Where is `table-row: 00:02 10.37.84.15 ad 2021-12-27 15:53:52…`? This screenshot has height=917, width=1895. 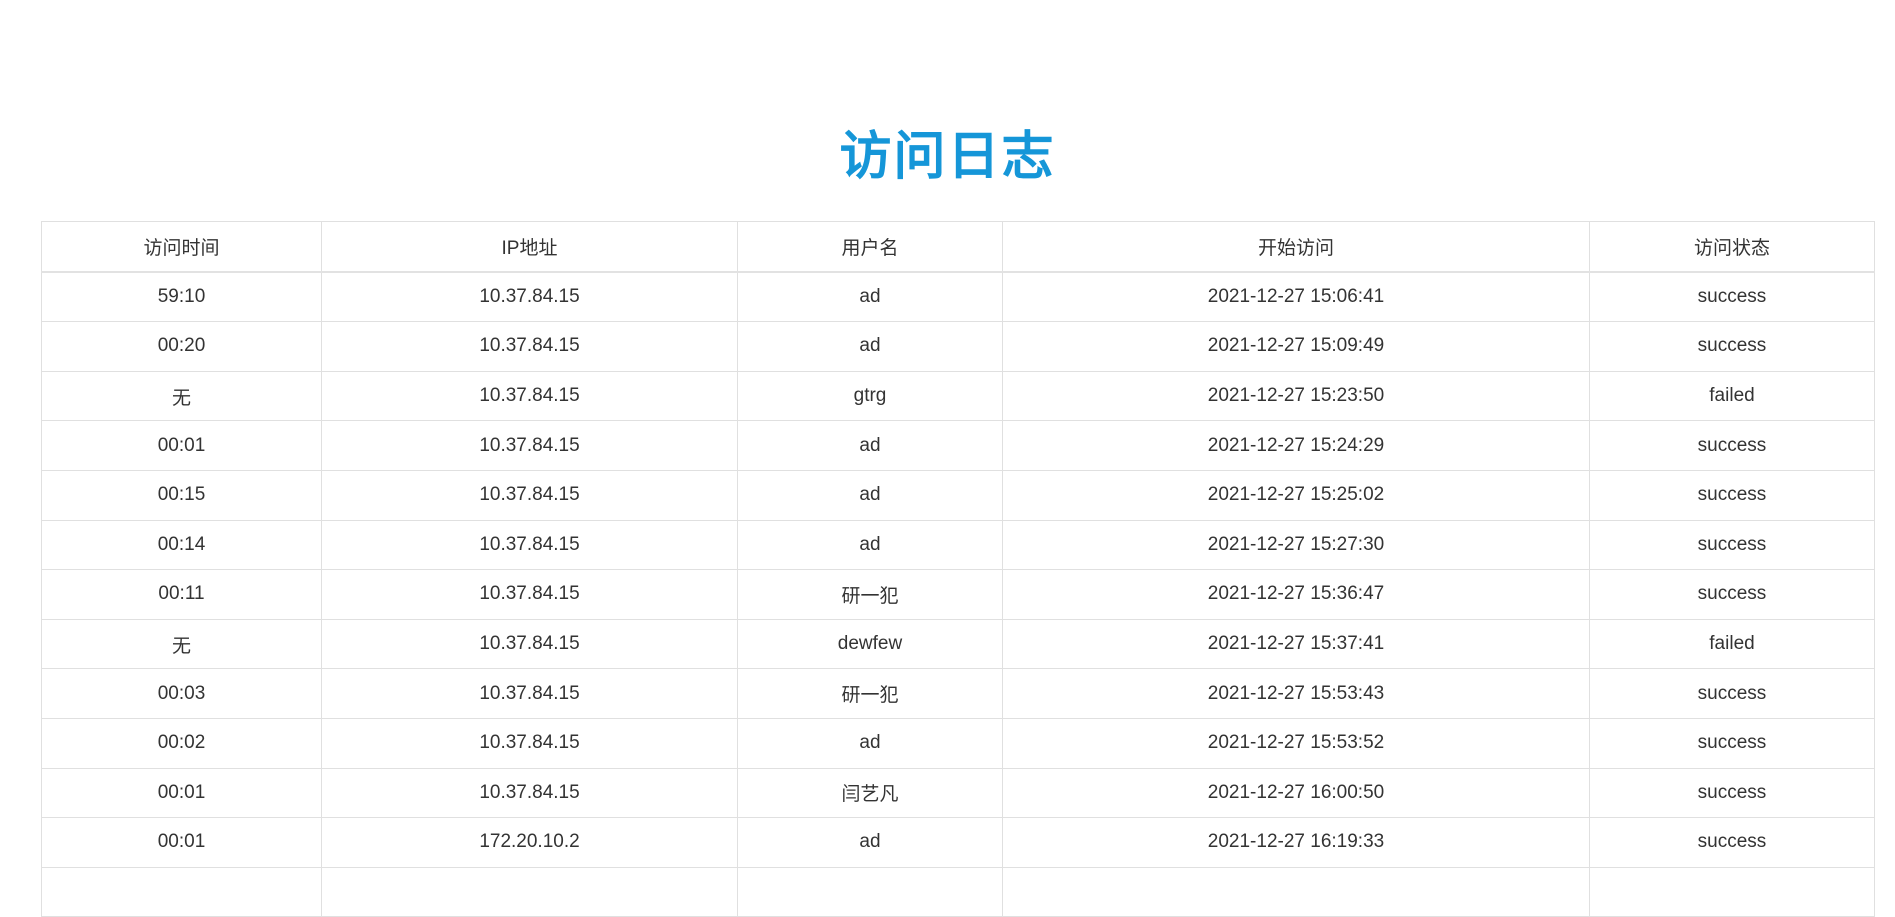 table-row: 00:02 10.37.84.15 ad 2021-12-27 15:53:52… is located at coordinates (958, 743).